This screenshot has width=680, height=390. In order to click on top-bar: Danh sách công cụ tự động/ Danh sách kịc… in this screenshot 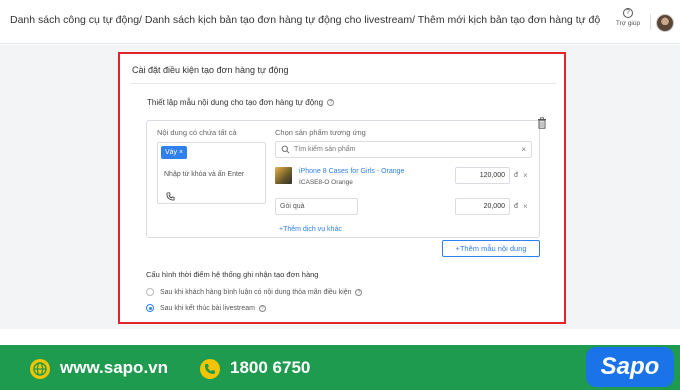, I will do `click(340, 22)`.